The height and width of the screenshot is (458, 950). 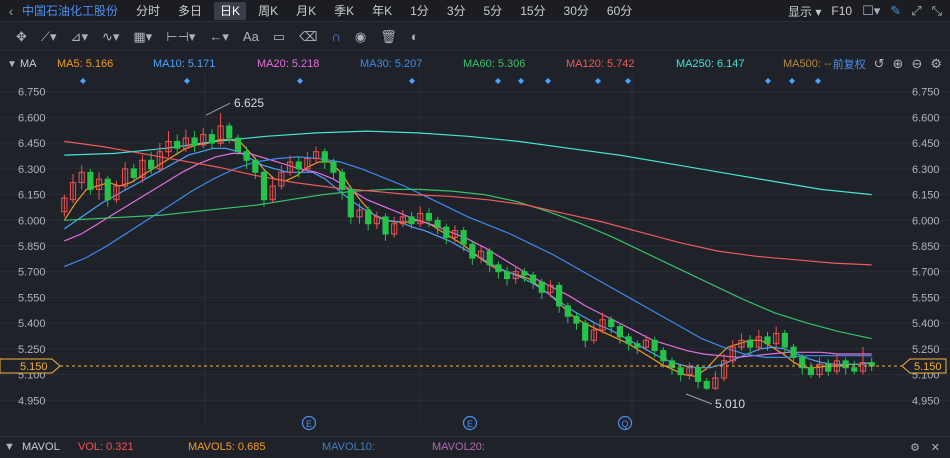 What do you see at coordinates (32, 221) in the screenshot?
I see `price-tick-left: 6.000` at bounding box center [32, 221].